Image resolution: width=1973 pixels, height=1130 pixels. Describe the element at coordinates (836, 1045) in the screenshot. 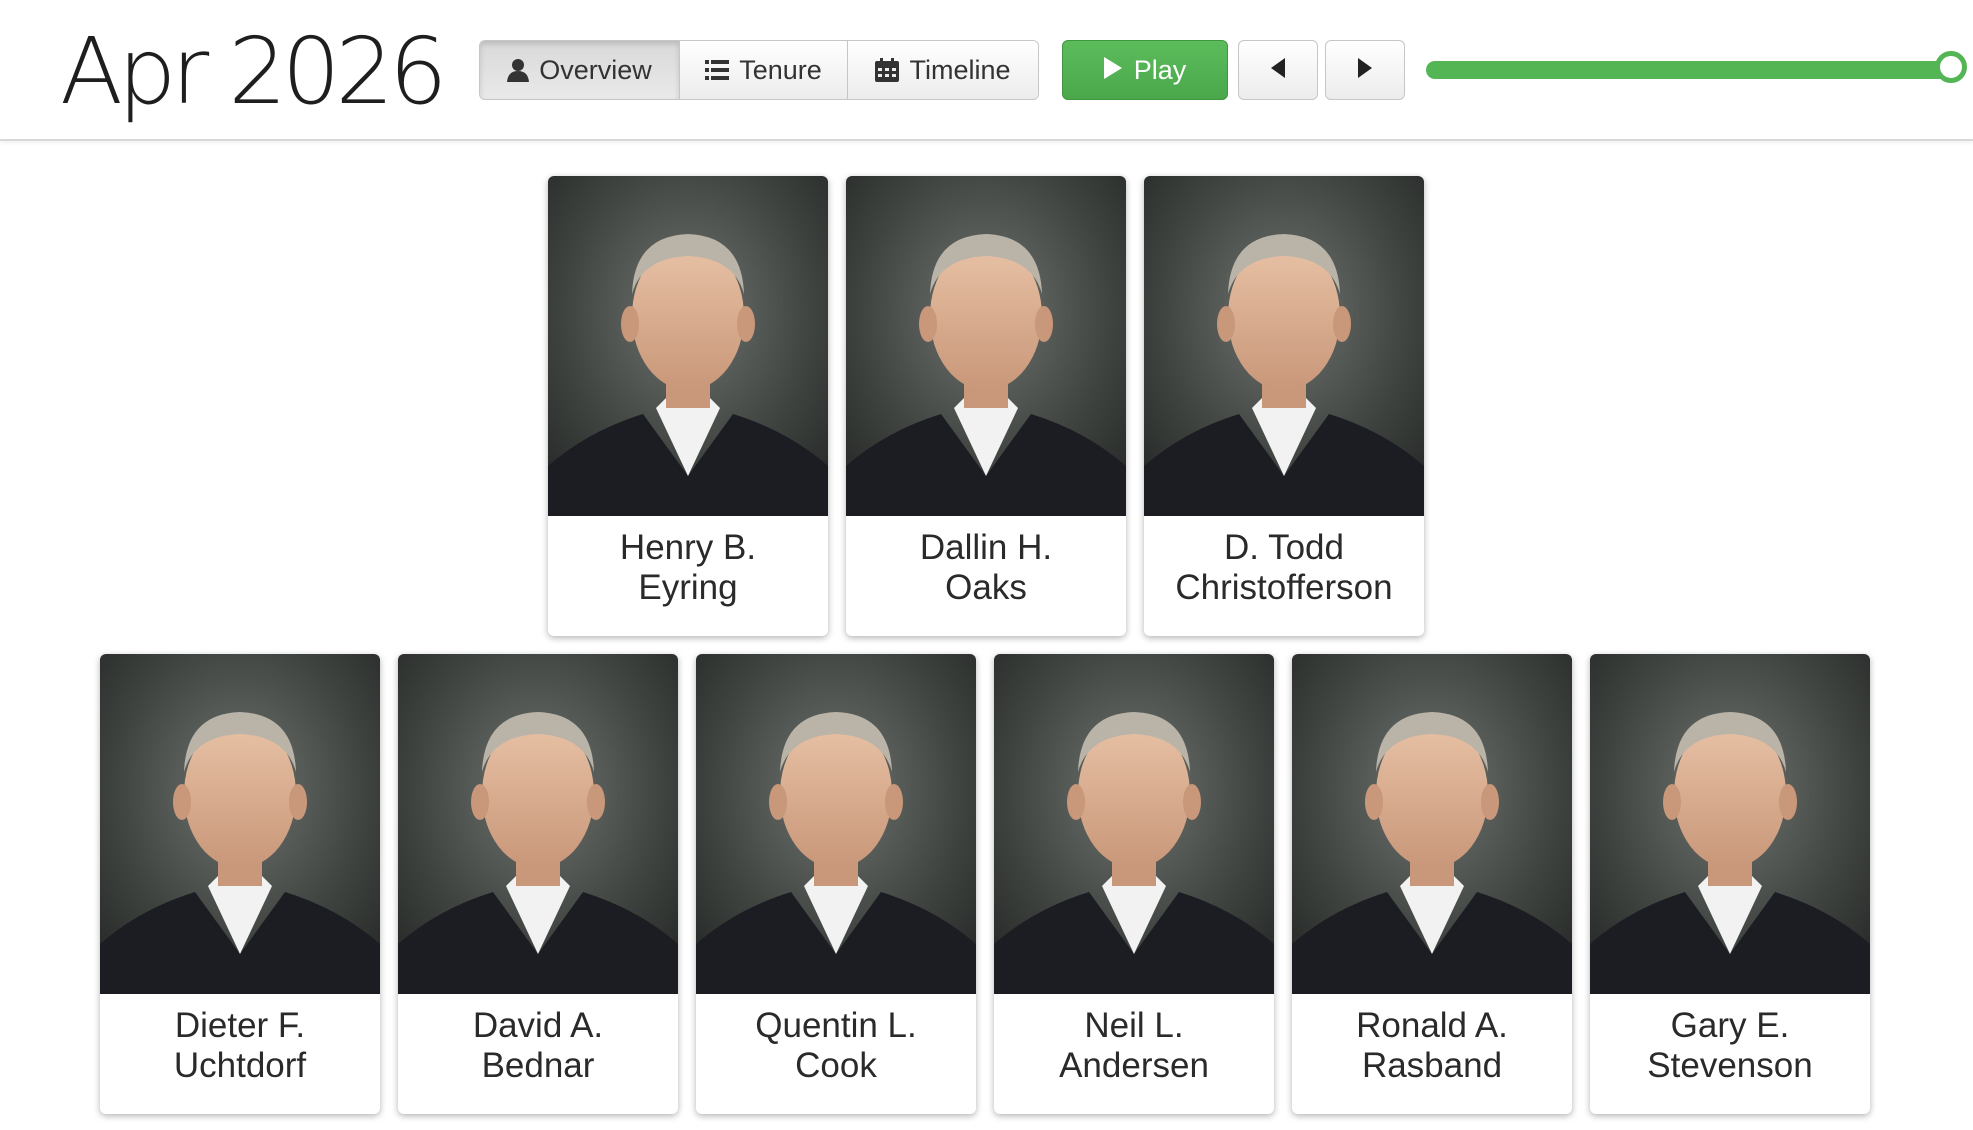

I see `leader-name: Quentin L. Cook` at that location.